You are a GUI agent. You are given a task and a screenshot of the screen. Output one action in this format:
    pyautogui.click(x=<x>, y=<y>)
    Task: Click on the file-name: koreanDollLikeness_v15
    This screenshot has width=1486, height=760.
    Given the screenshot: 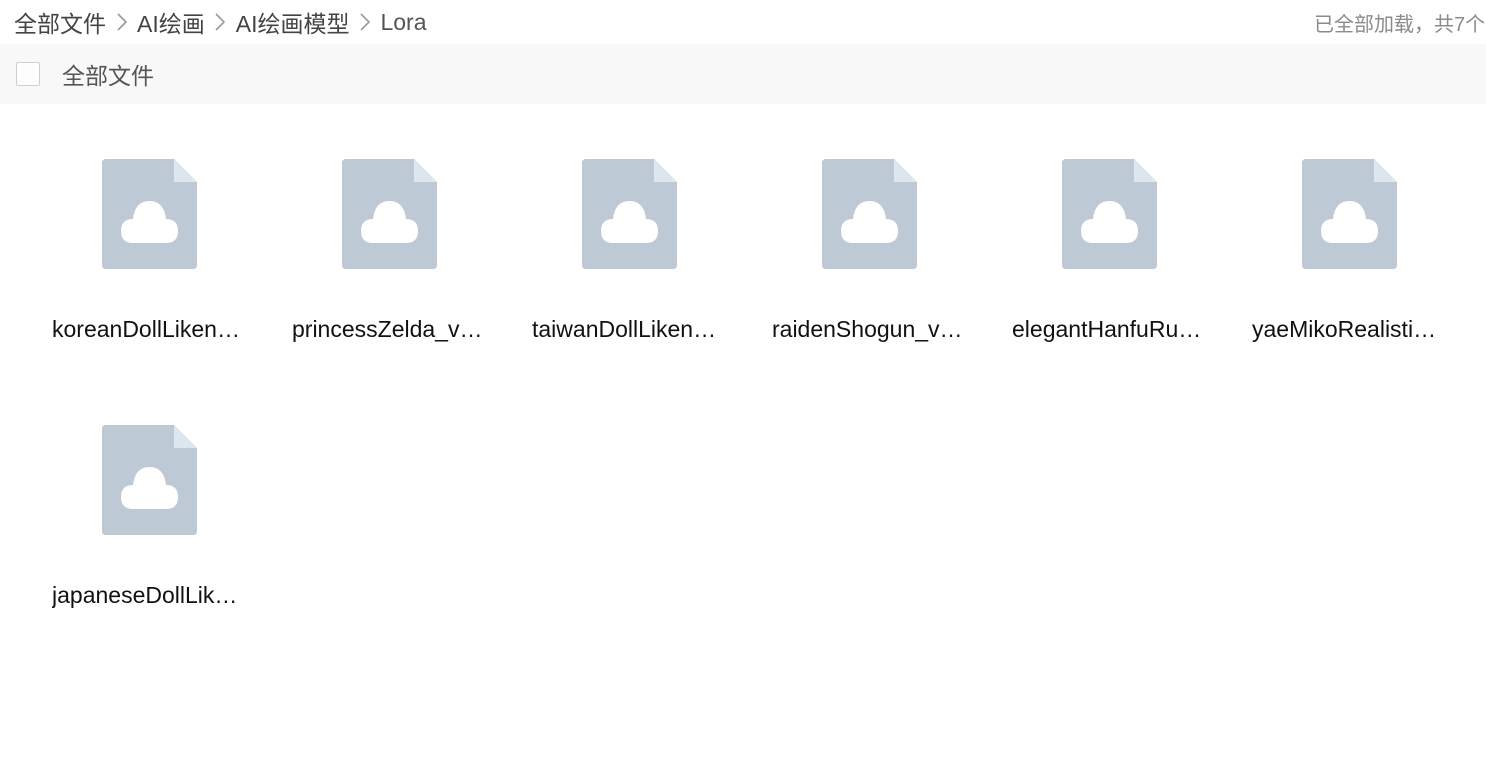 What is the action you would take?
    pyautogui.click(x=148, y=329)
    